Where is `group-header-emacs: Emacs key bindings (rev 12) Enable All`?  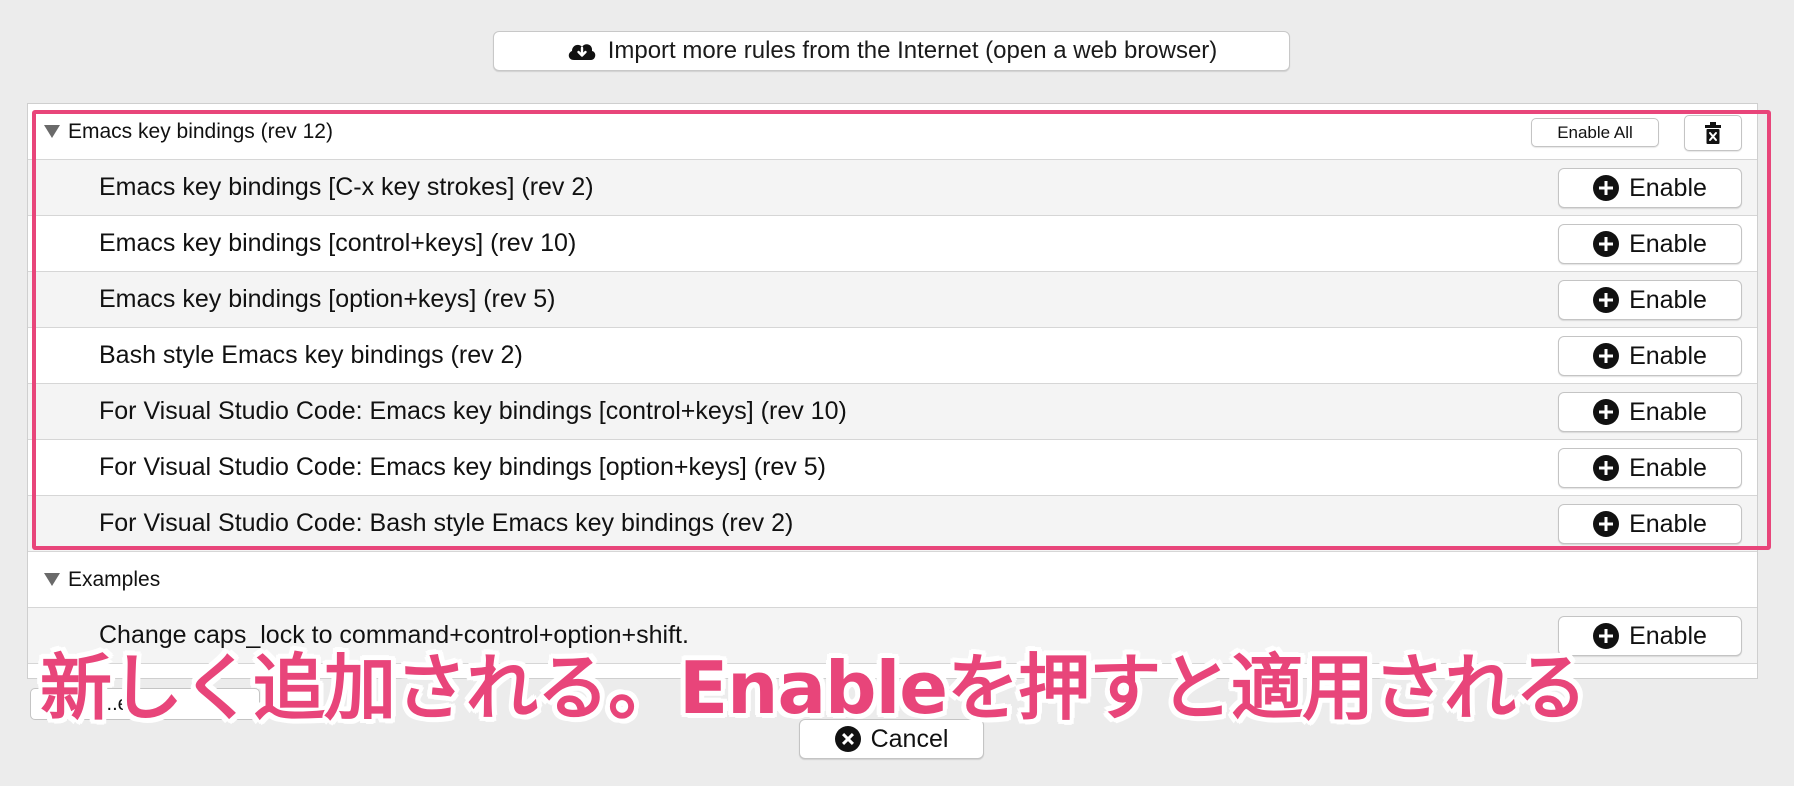 group-header-emacs: Emacs key bindings (rev 12) Enable All is located at coordinates (892, 132).